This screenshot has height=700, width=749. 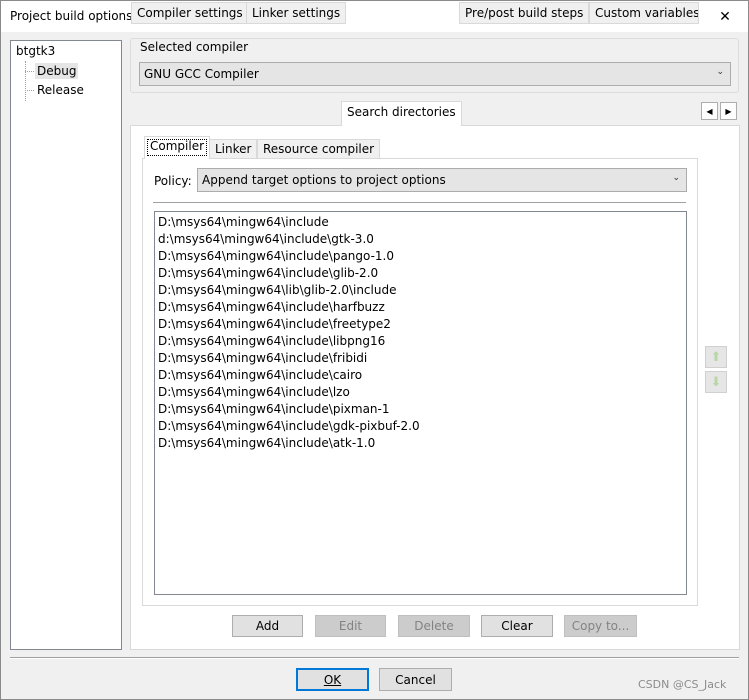 I want to click on close-icon: ✕, so click(x=725, y=16).